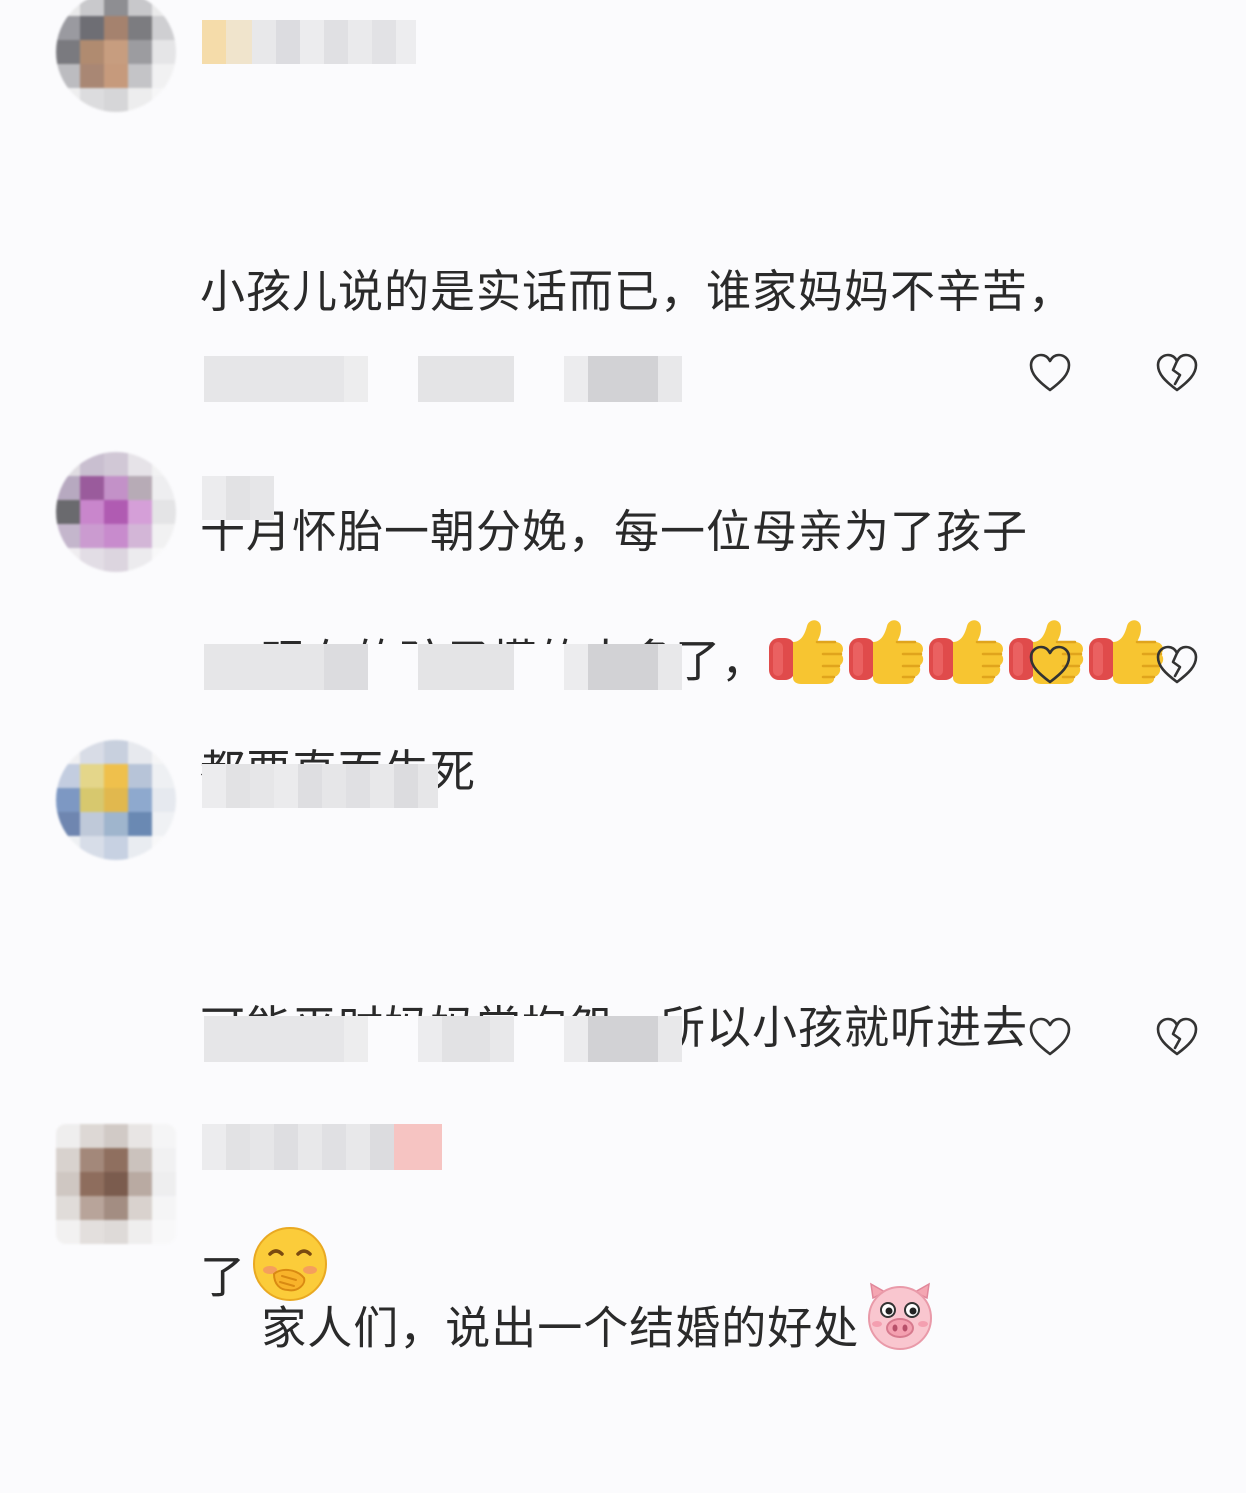  I want to click on comment-text-line: 家人们，说出一个结婚的好处, so click(560, 1328).